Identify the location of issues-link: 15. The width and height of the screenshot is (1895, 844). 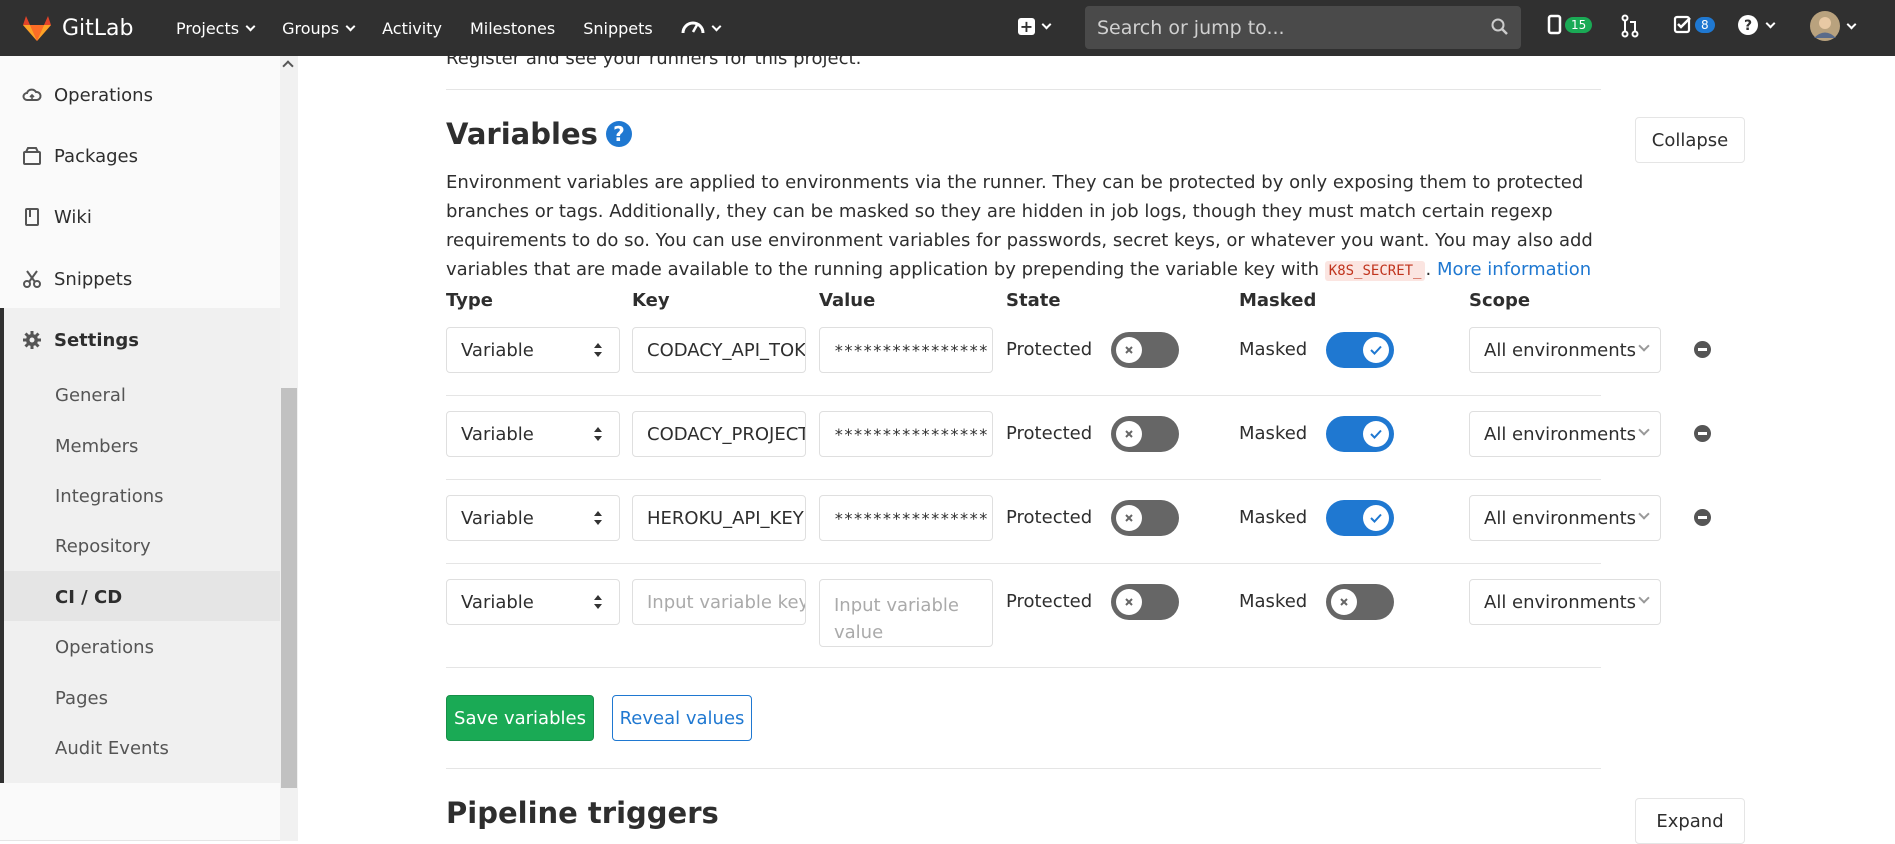
(1570, 25).